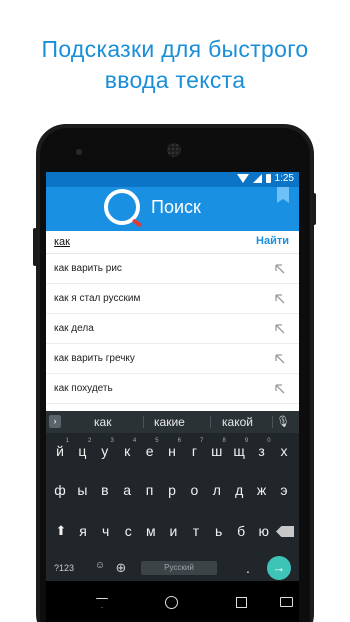 The image size is (350, 622). What do you see at coordinates (268, 178) in the screenshot?
I see `battery-icon` at bounding box center [268, 178].